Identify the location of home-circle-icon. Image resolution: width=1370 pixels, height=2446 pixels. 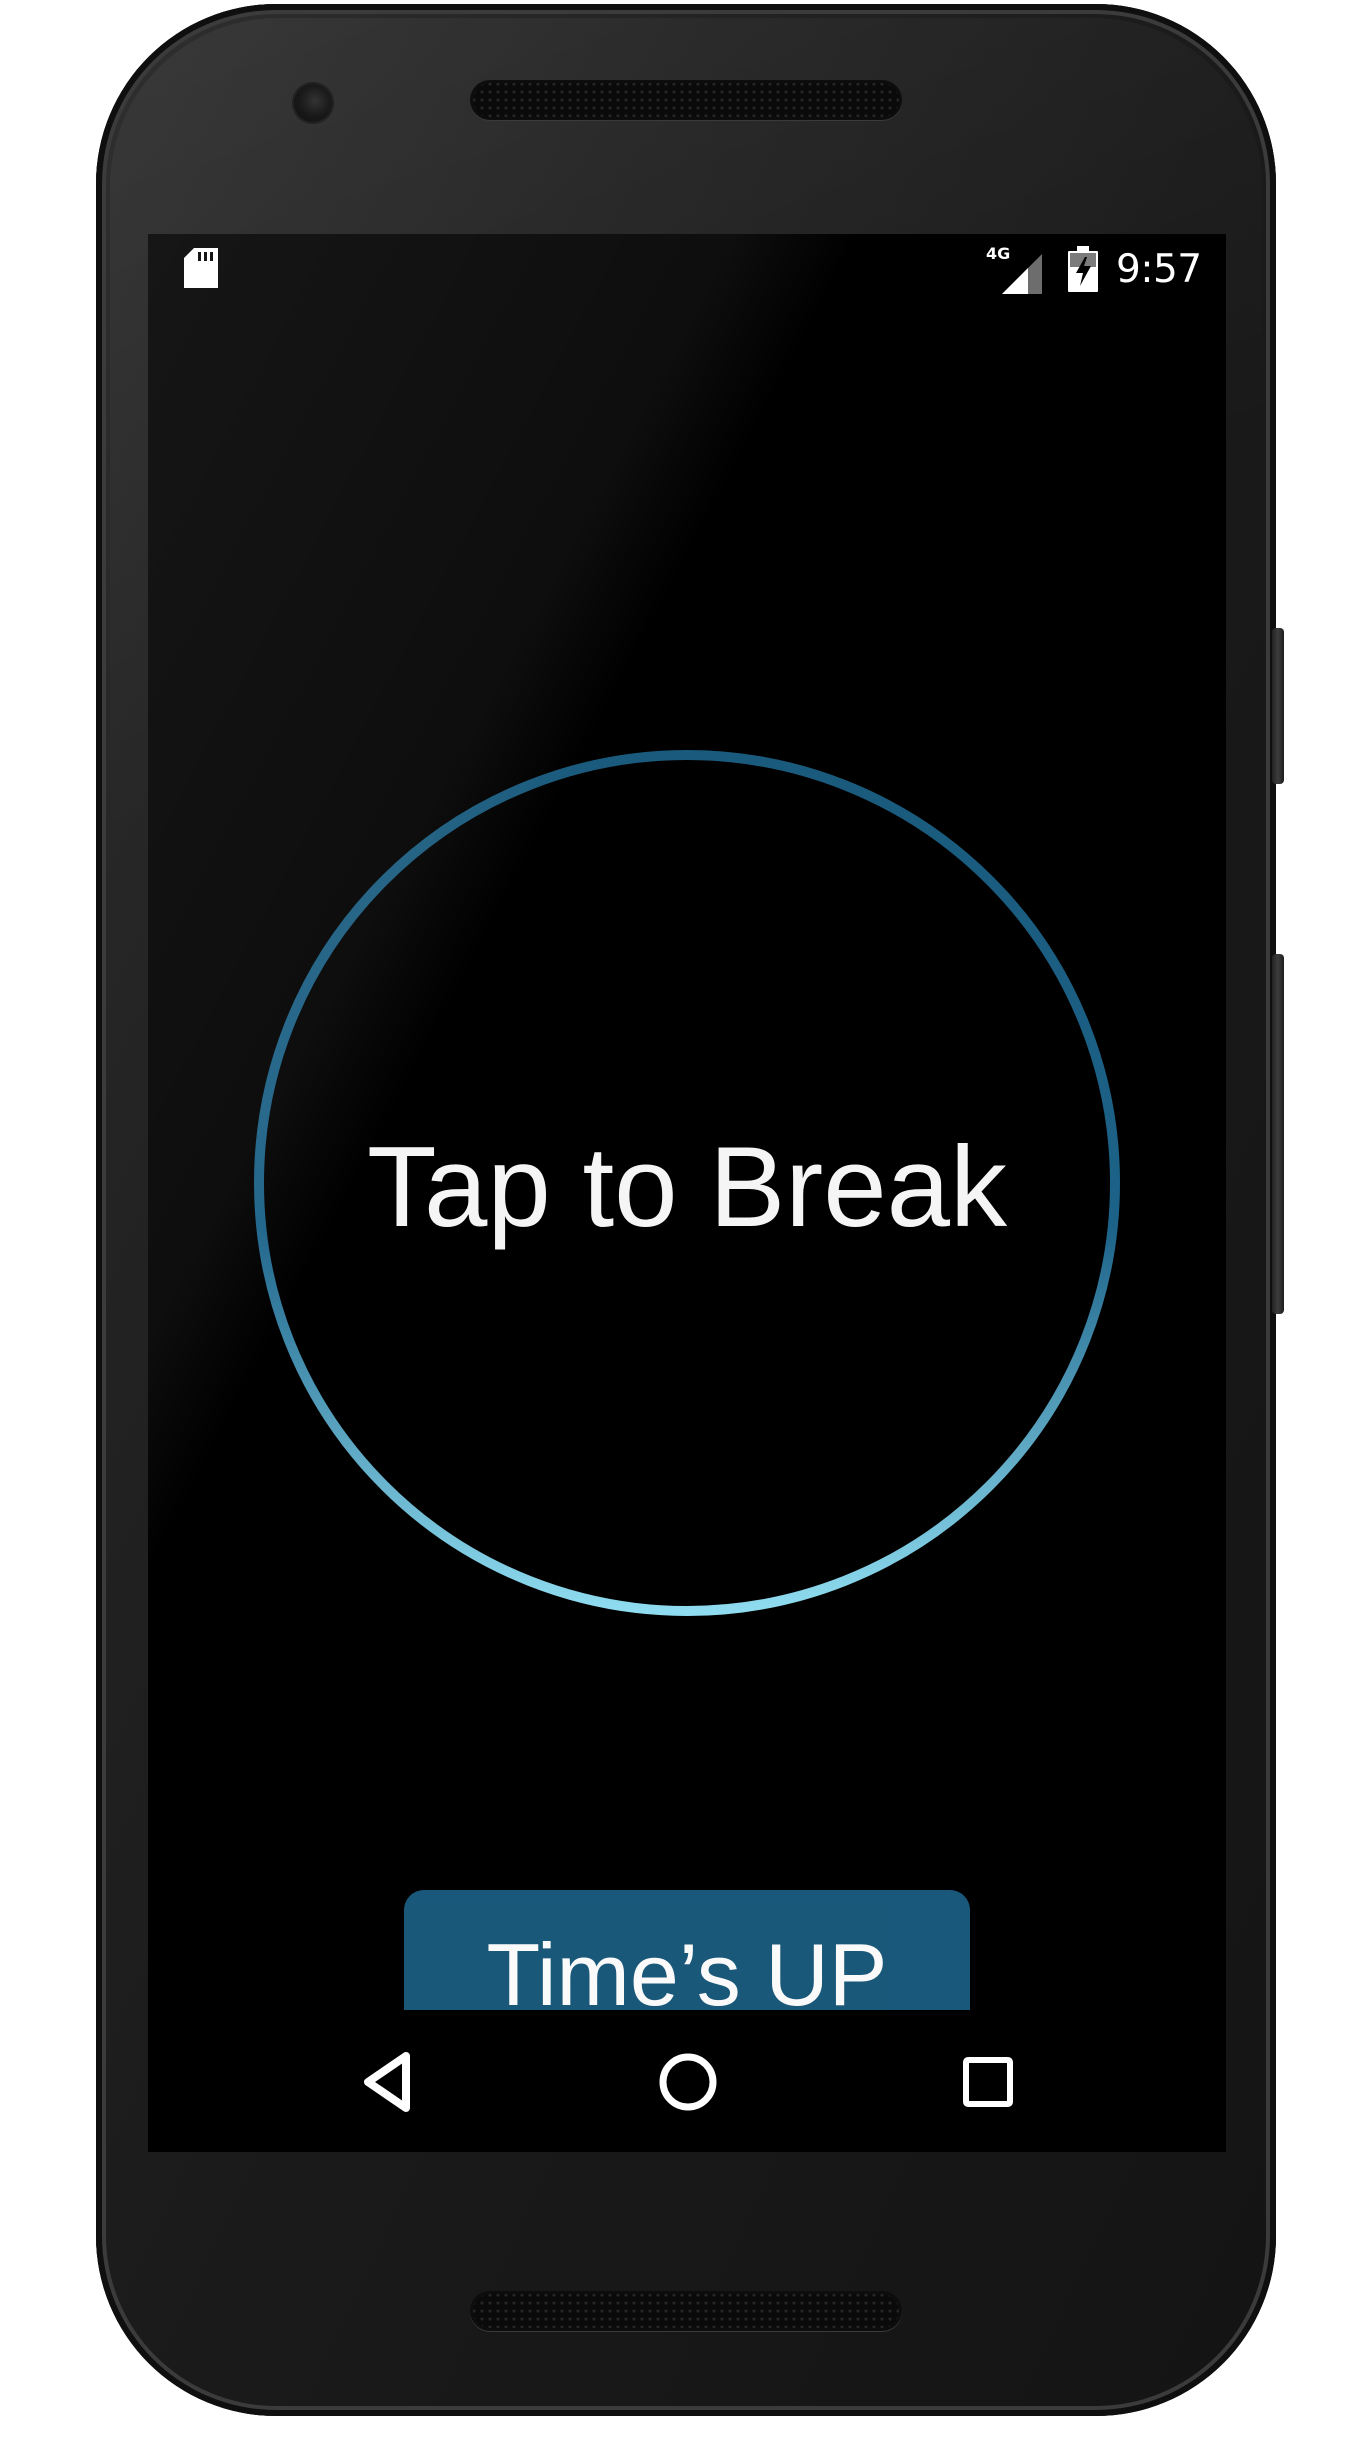
(688, 2082).